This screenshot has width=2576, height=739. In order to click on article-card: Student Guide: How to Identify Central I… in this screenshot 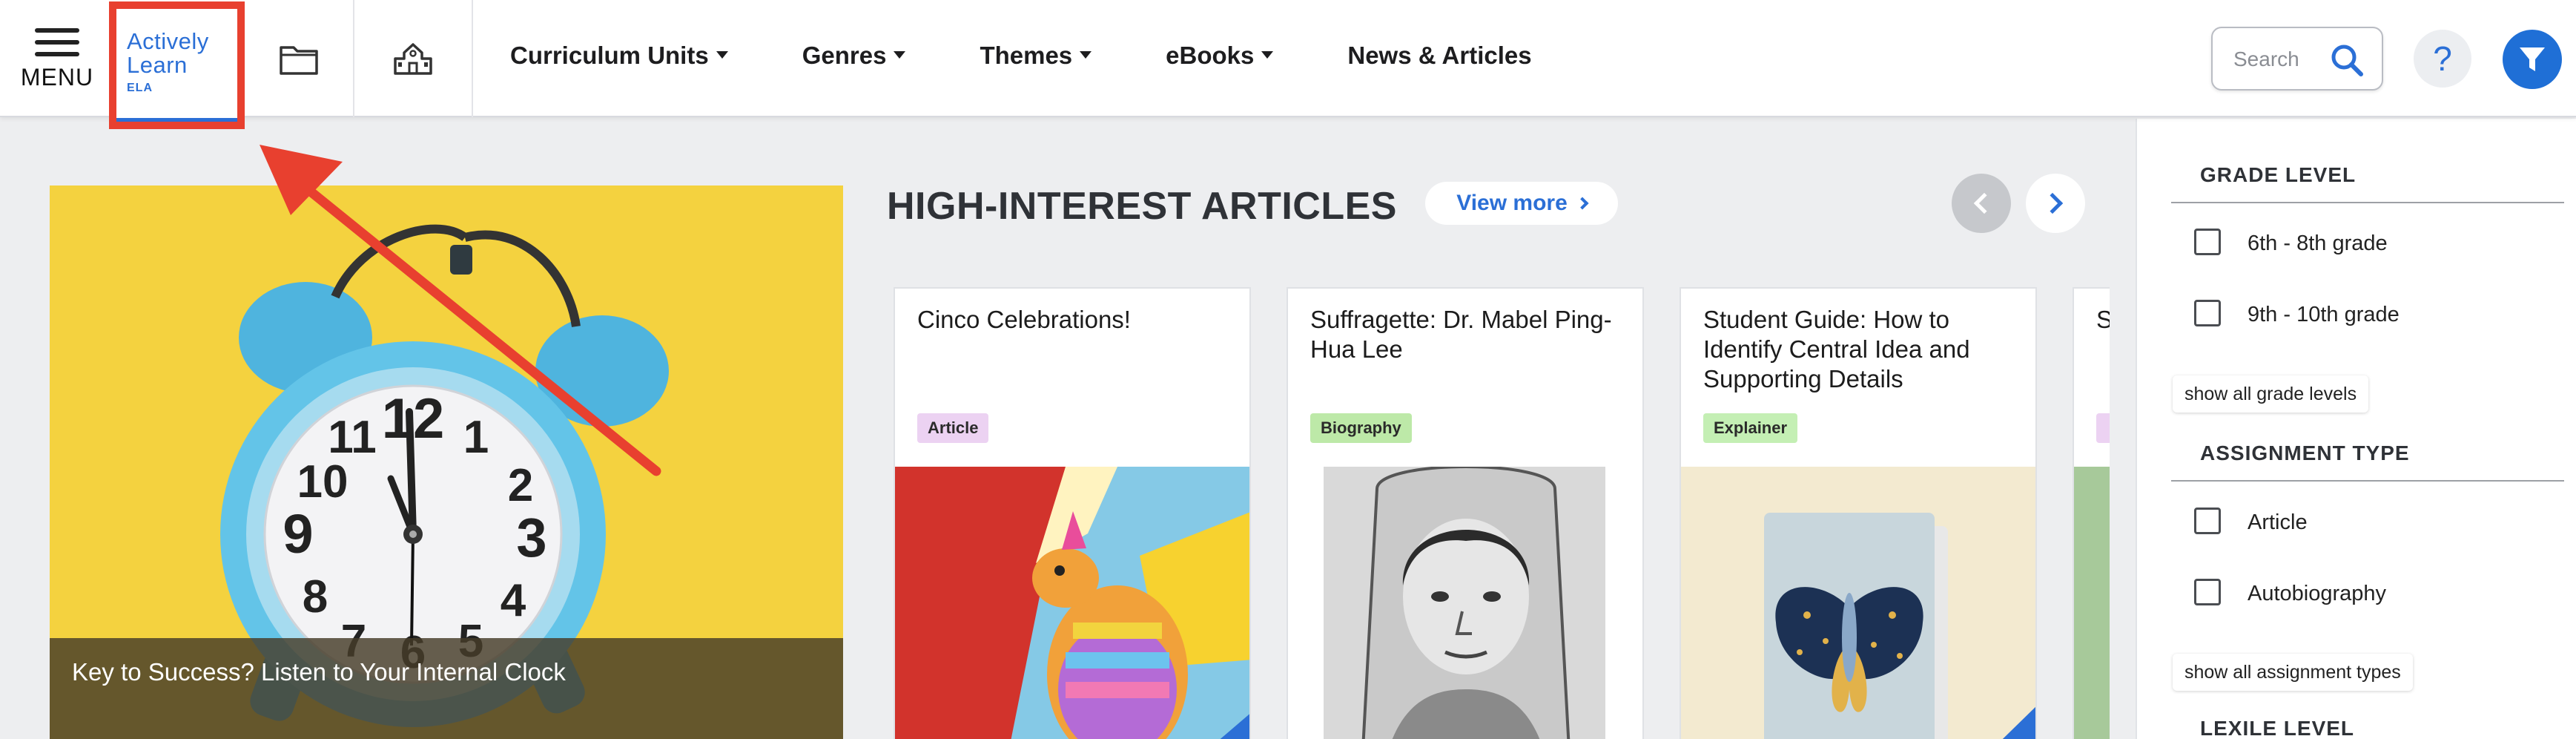, I will do `click(1858, 513)`.